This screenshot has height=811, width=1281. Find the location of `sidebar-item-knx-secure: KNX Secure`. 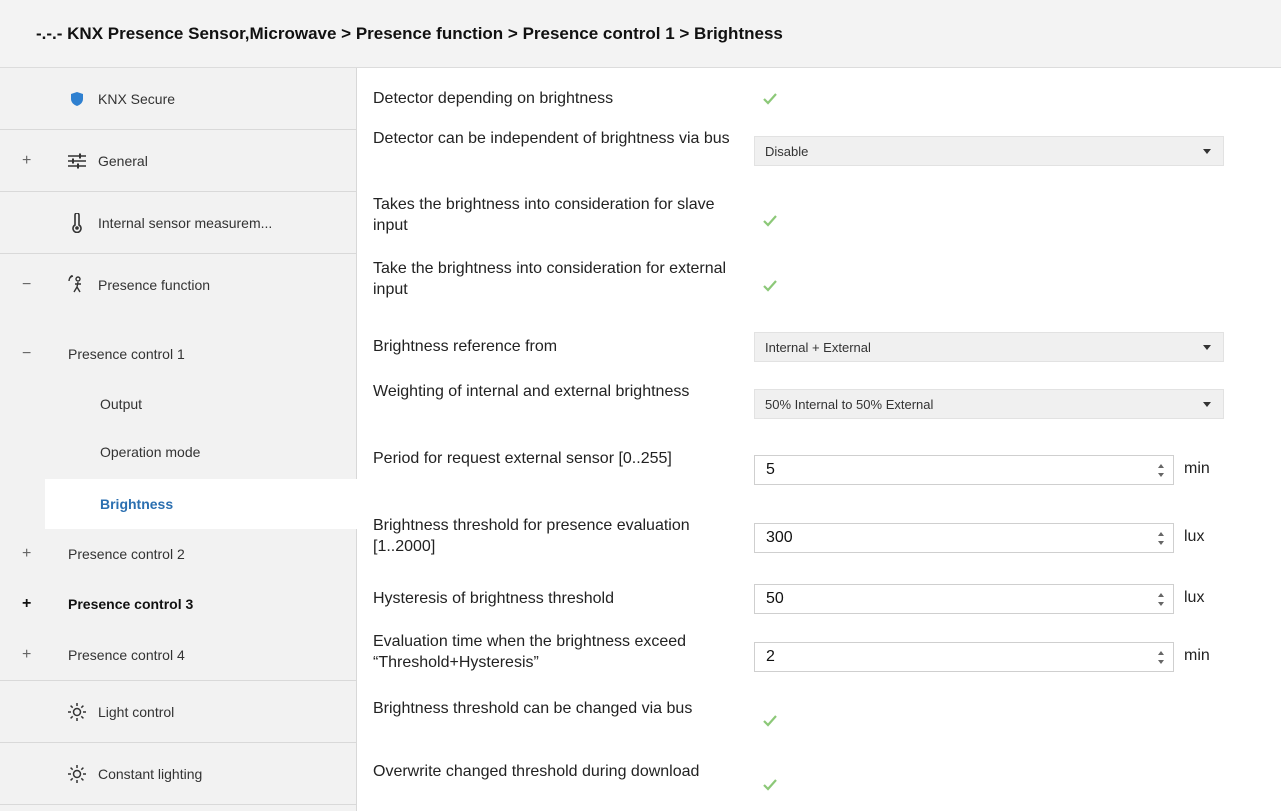

sidebar-item-knx-secure: KNX Secure is located at coordinates (178, 99).